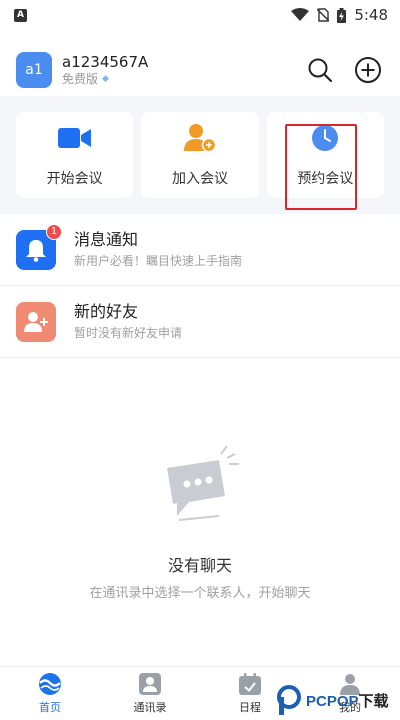 This screenshot has width=400, height=720. Describe the element at coordinates (325, 138) in the screenshot. I see `clock-icon` at that location.